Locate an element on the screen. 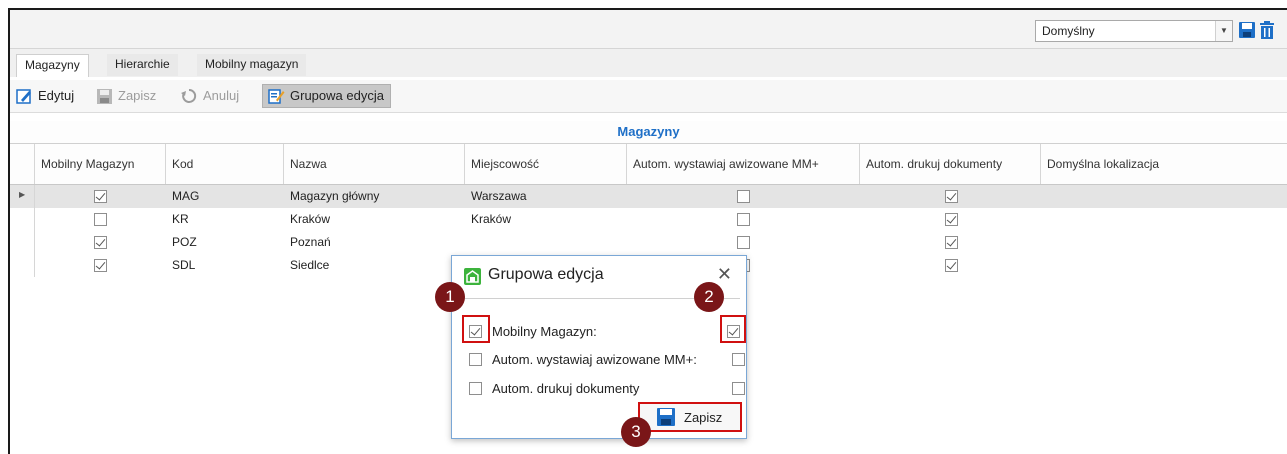 The height and width of the screenshot is (454, 1287). layout-select: Domyślny ▼ is located at coordinates (1134, 31).